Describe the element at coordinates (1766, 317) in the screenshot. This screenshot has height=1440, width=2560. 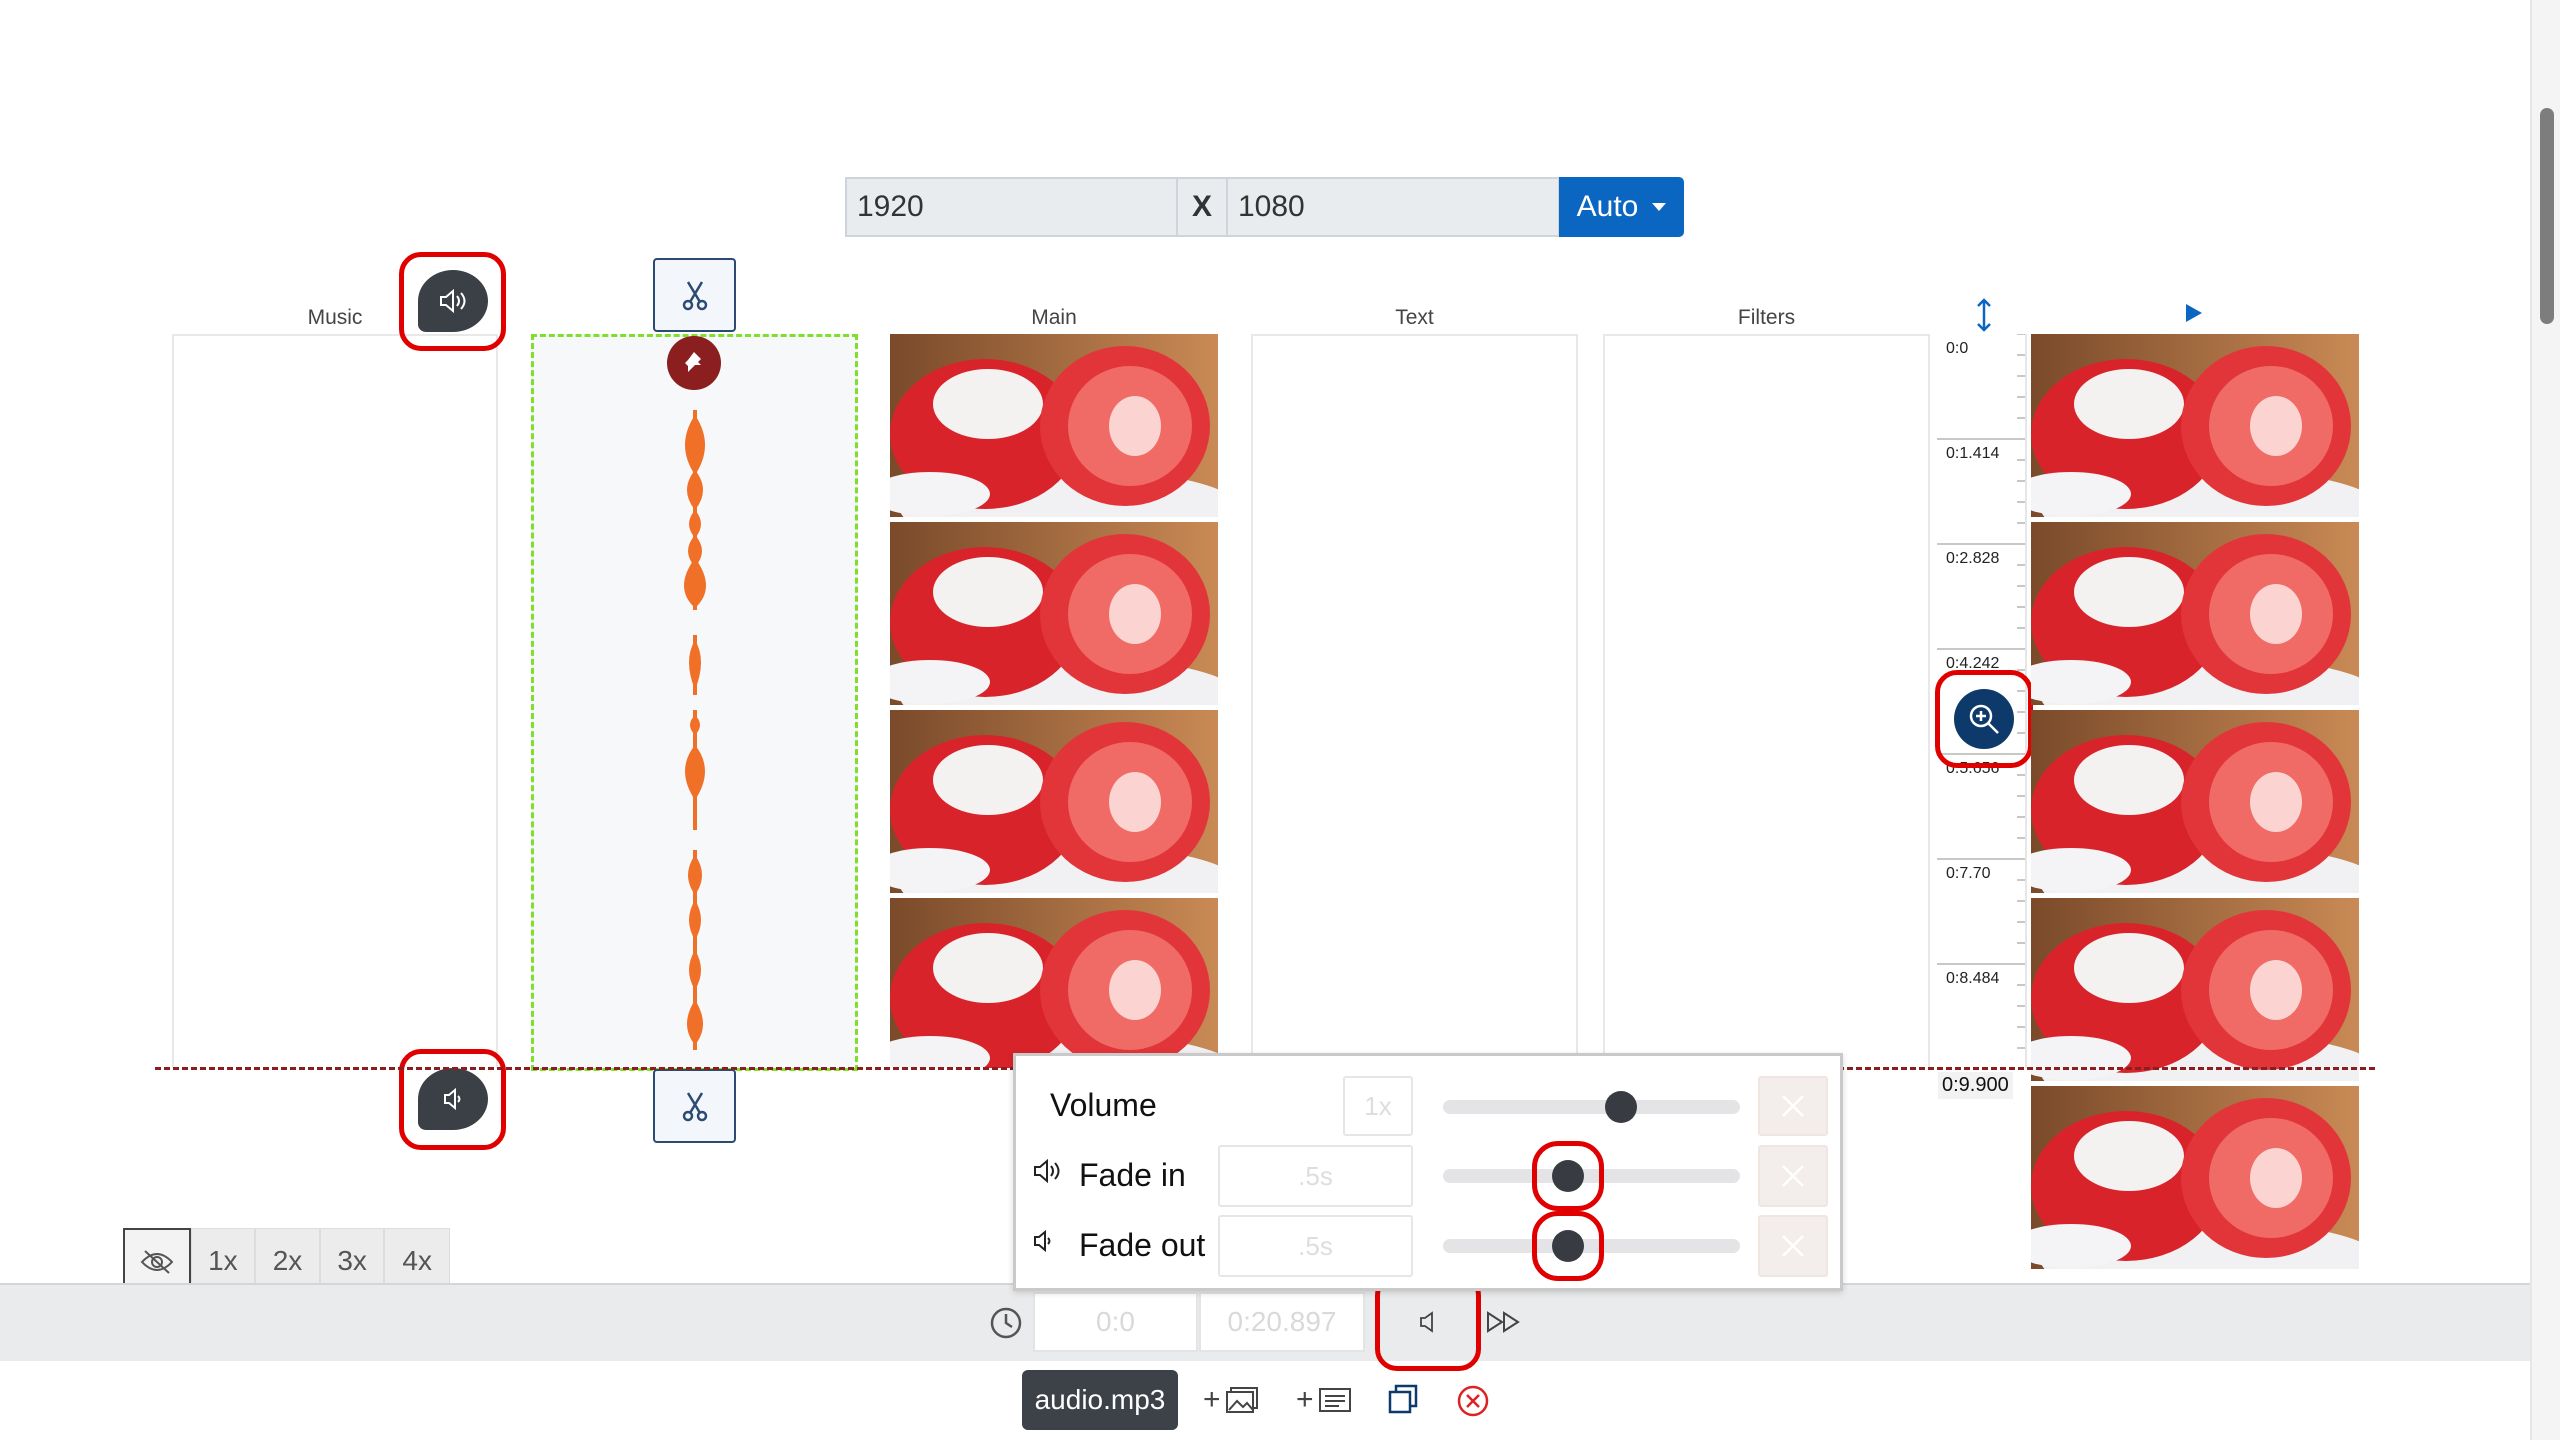
I see `filters-column-label: Filters` at that location.